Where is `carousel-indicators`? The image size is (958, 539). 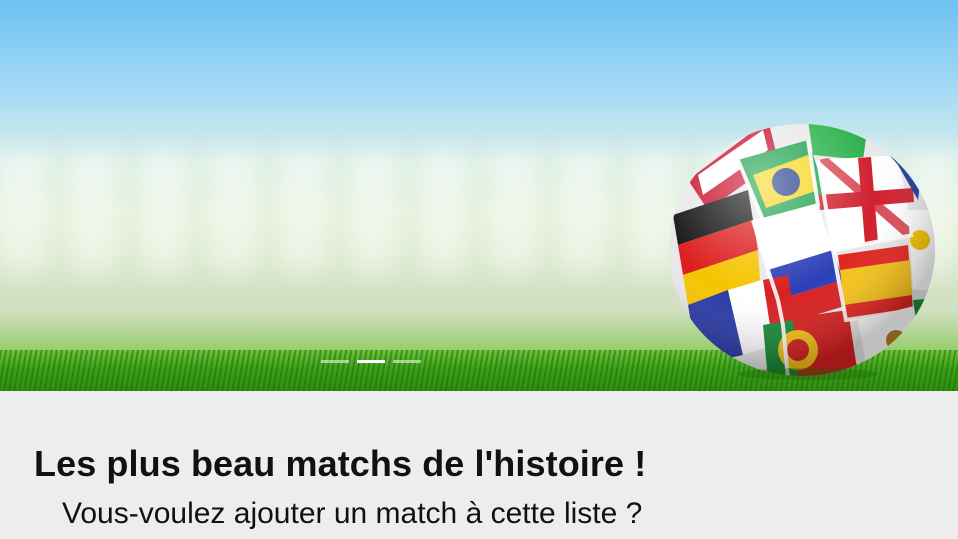 carousel-indicators is located at coordinates (371, 361).